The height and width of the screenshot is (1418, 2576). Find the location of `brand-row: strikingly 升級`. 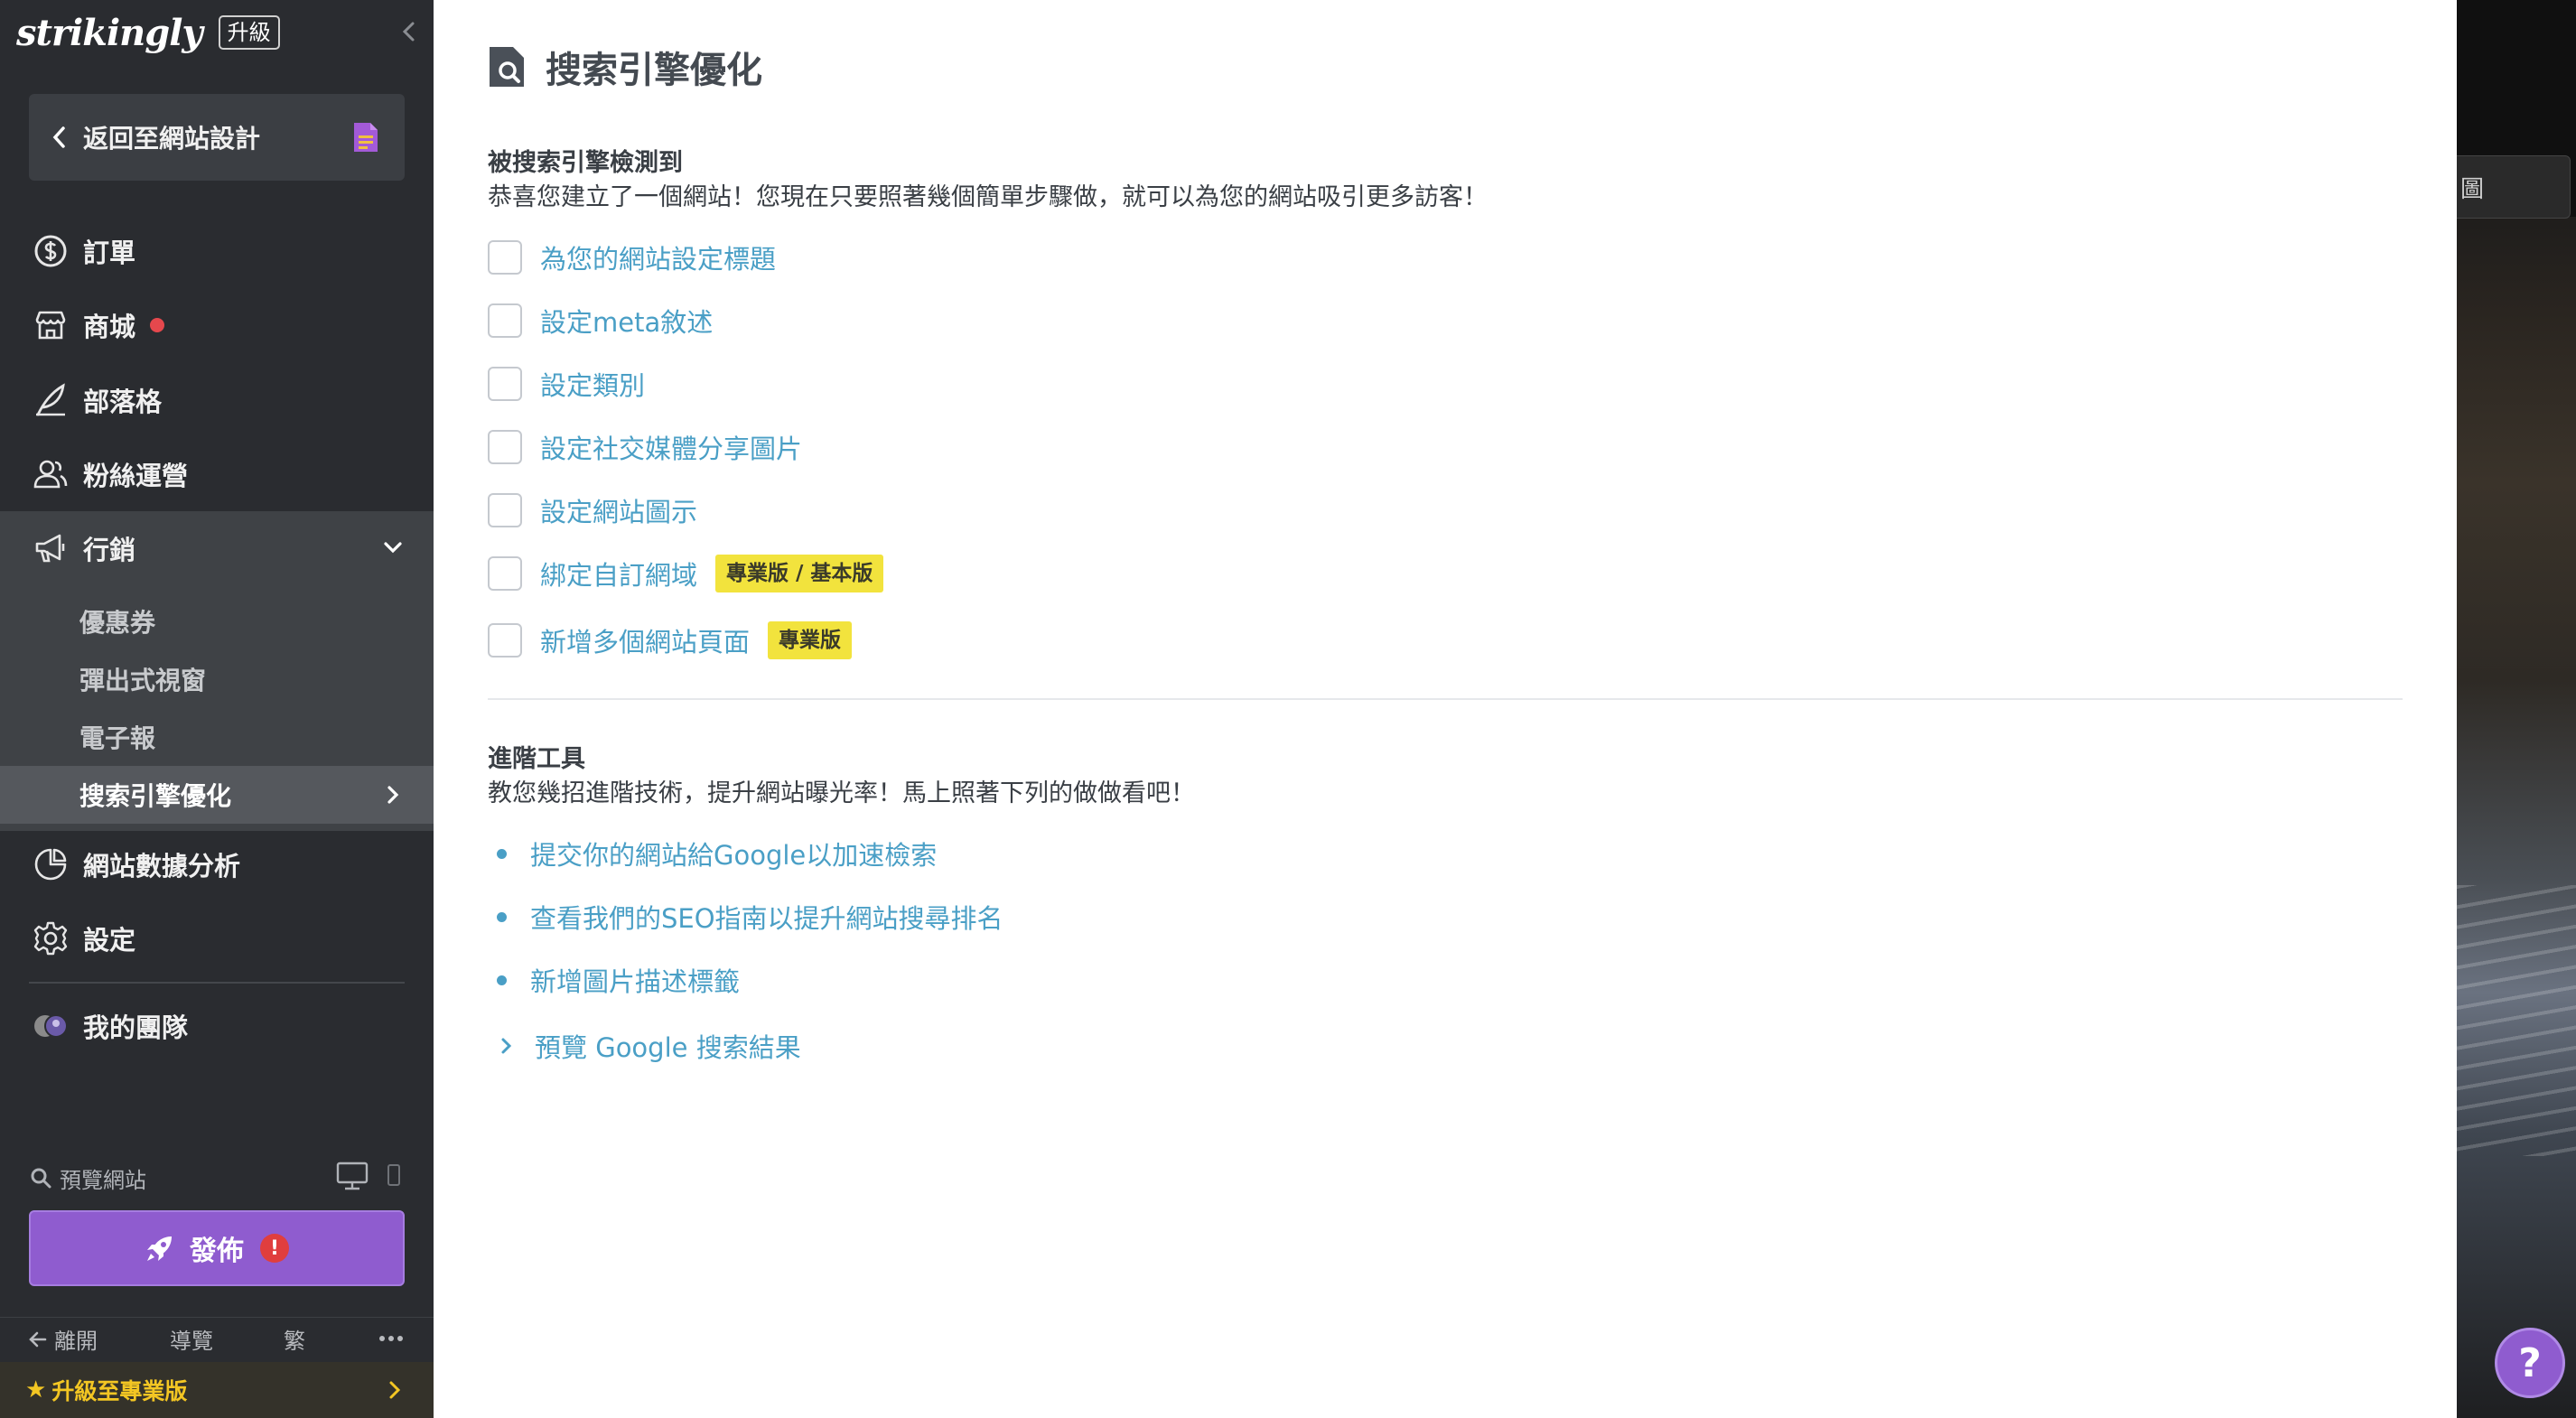

brand-row: strikingly 升級 is located at coordinates (220, 32).